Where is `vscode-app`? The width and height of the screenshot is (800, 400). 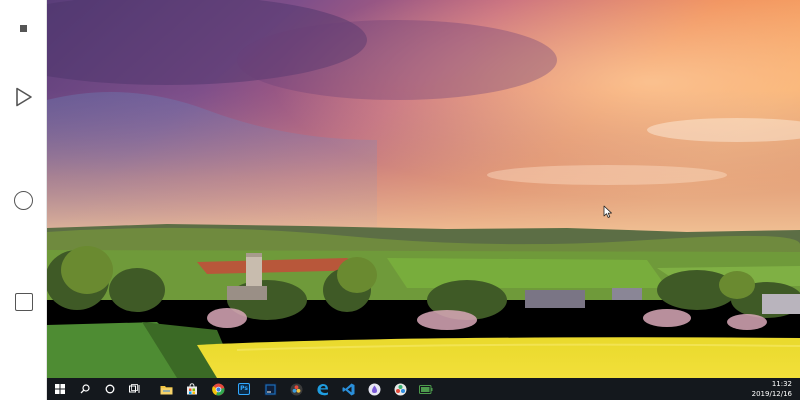
vscode-app is located at coordinates (348, 389).